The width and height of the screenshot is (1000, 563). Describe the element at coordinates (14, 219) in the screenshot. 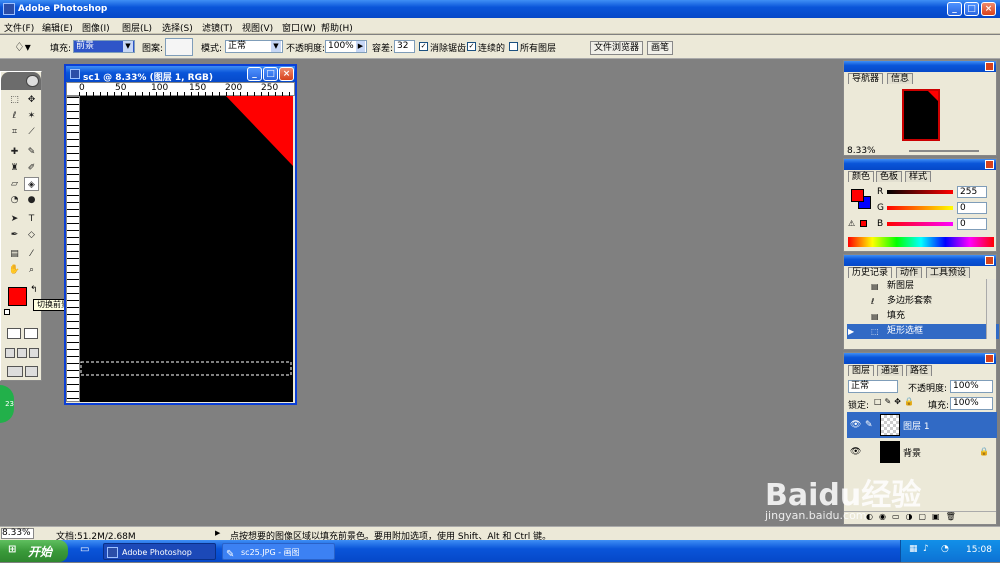

I see `path-select-icon: ➤` at that location.